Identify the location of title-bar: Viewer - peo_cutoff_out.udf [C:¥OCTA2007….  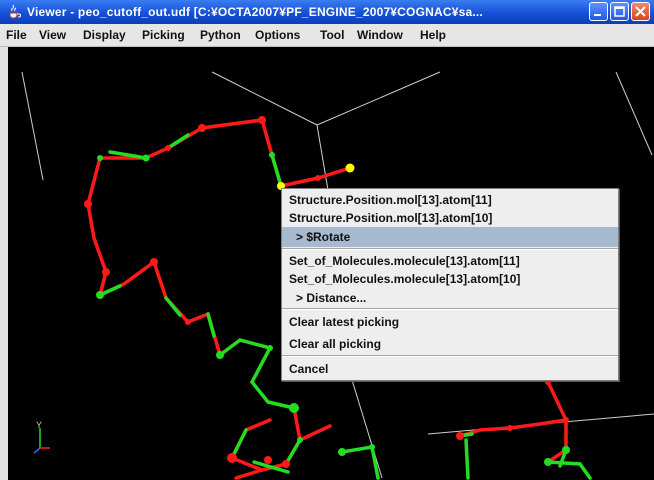
(327, 12).